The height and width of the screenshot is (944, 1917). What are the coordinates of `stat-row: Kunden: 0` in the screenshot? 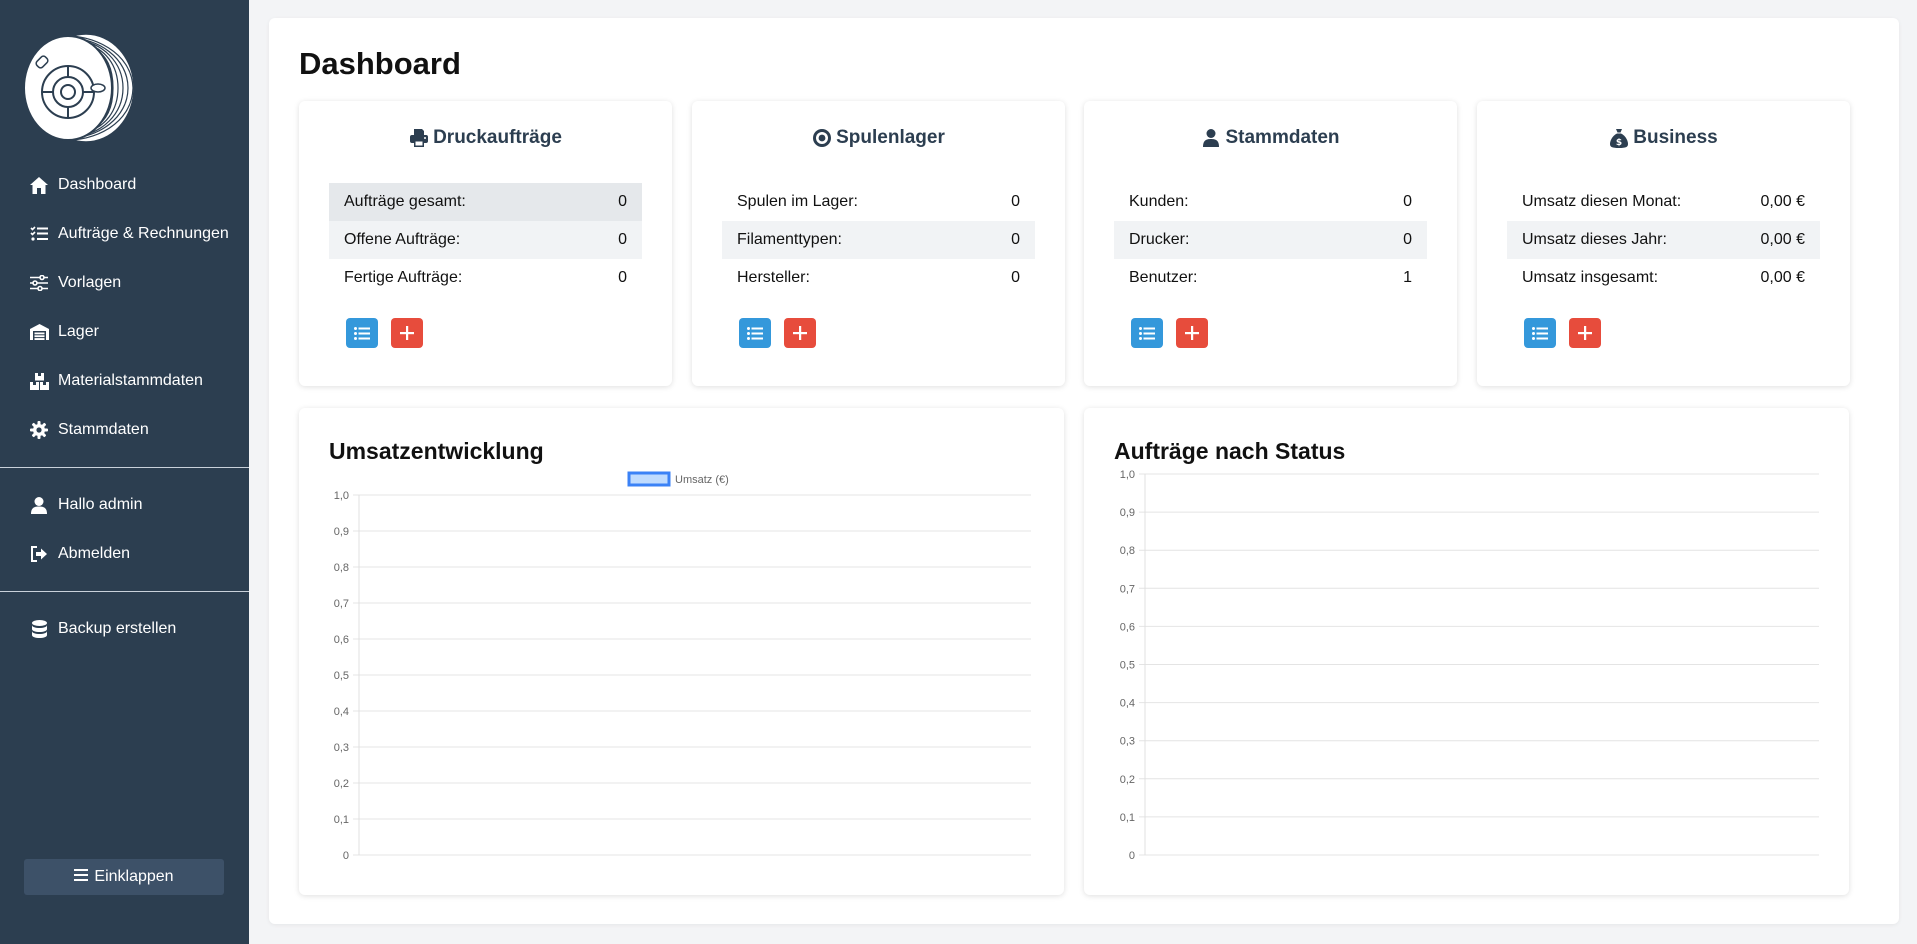 It's located at (1270, 202).